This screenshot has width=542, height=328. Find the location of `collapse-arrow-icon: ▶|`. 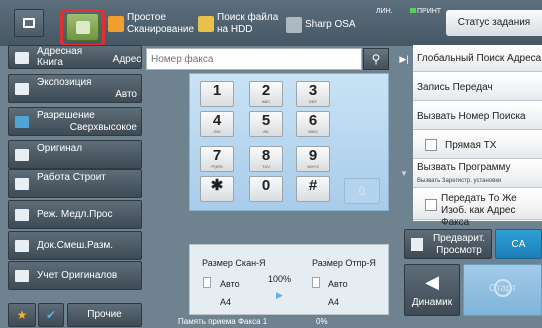

collapse-arrow-icon: ▶| is located at coordinates (404, 59).